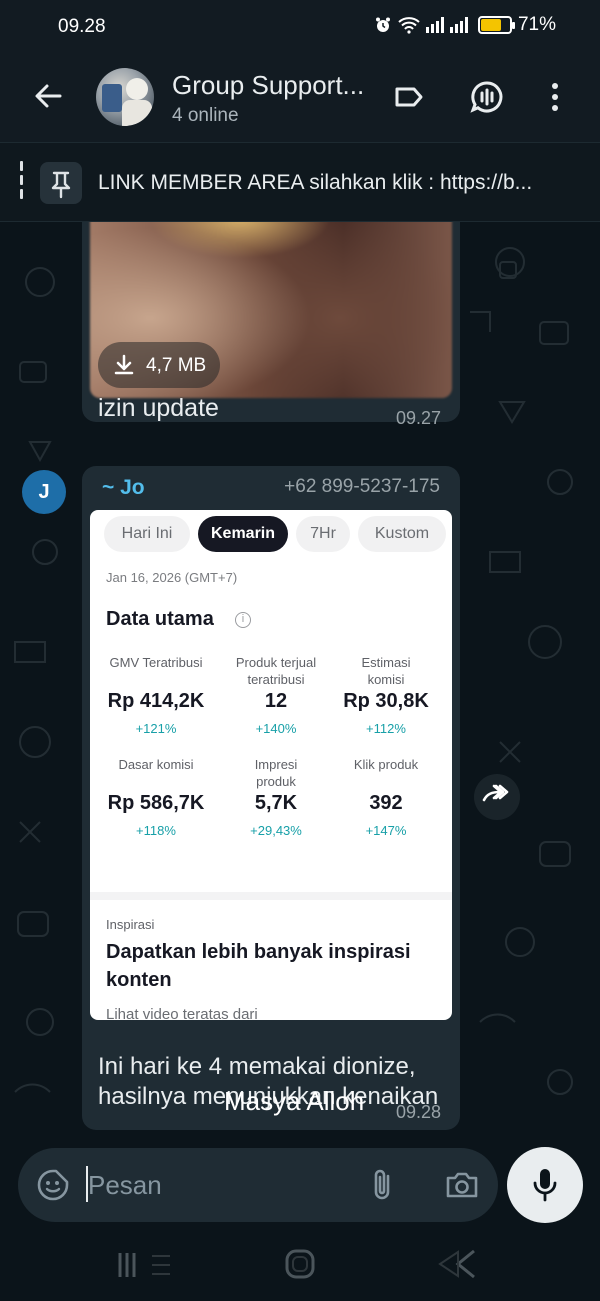  I want to click on forward-button, so click(497, 797).